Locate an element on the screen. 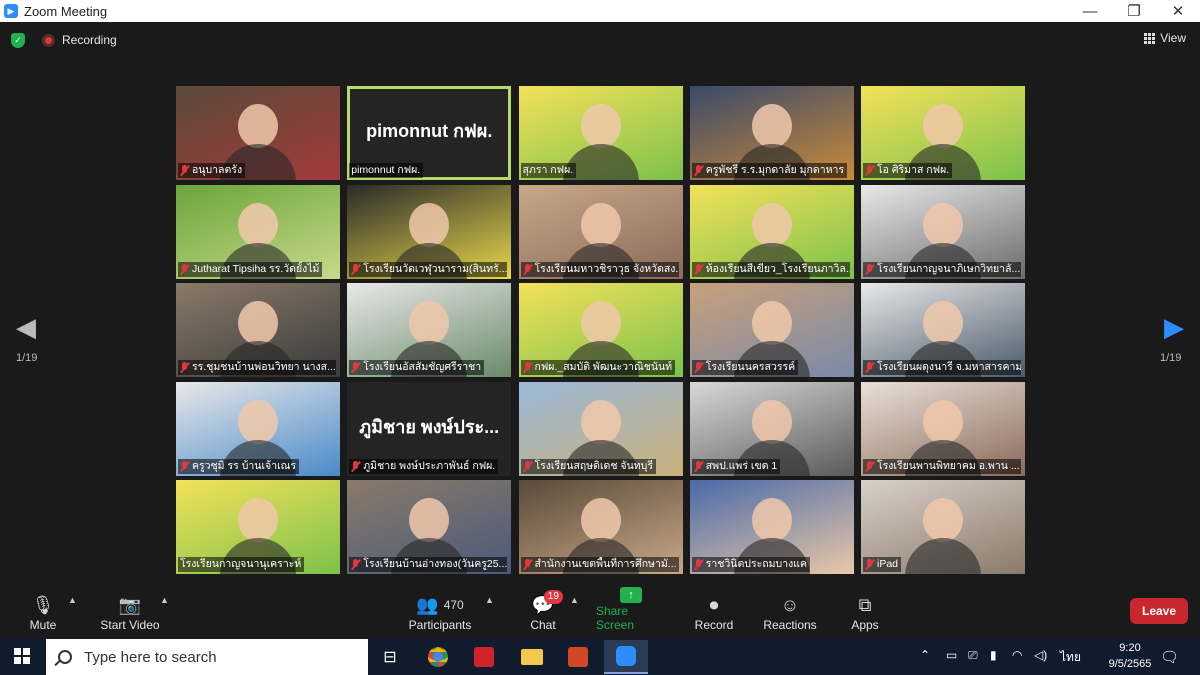 Image resolution: width=1200 pixels, height=675 pixels. view-button: View is located at coordinates (1165, 38).